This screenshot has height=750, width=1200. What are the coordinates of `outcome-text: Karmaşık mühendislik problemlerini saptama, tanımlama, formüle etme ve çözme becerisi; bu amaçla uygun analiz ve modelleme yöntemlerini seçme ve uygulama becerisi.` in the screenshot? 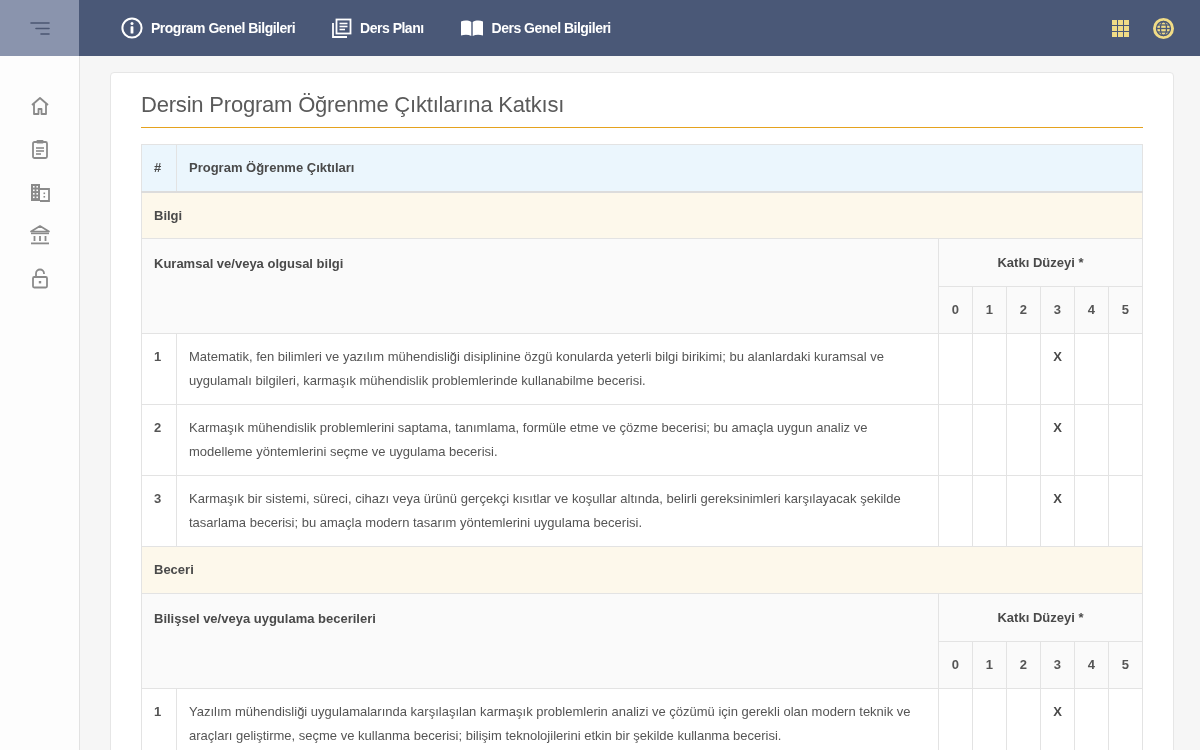 It's located at (557, 440).